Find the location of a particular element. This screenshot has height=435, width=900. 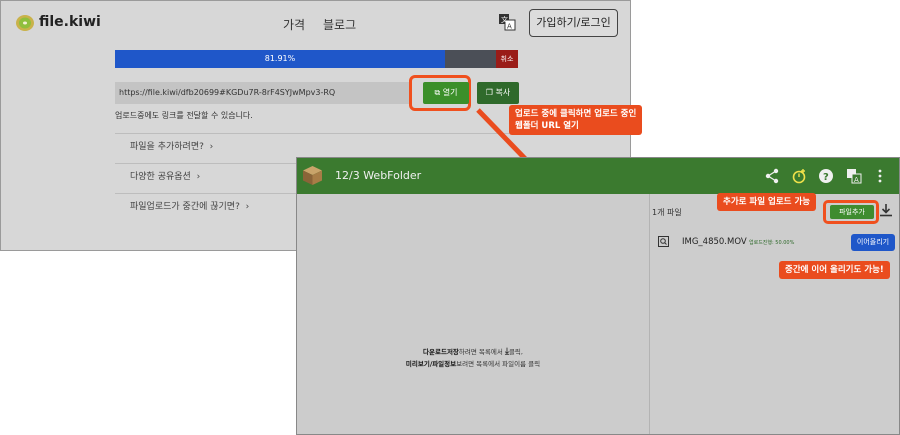

cancel-button: 취소 is located at coordinates (507, 59).